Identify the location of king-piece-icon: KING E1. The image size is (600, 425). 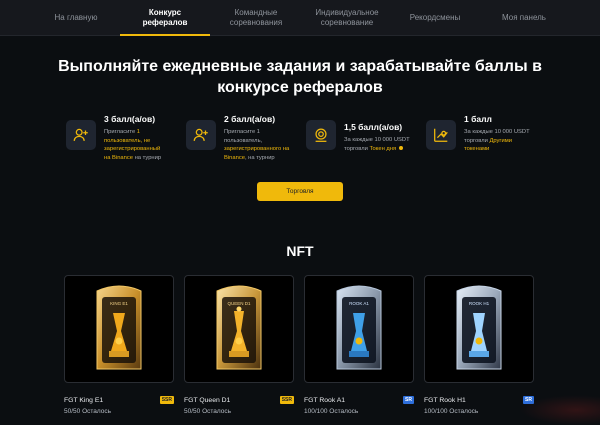
(119, 327).